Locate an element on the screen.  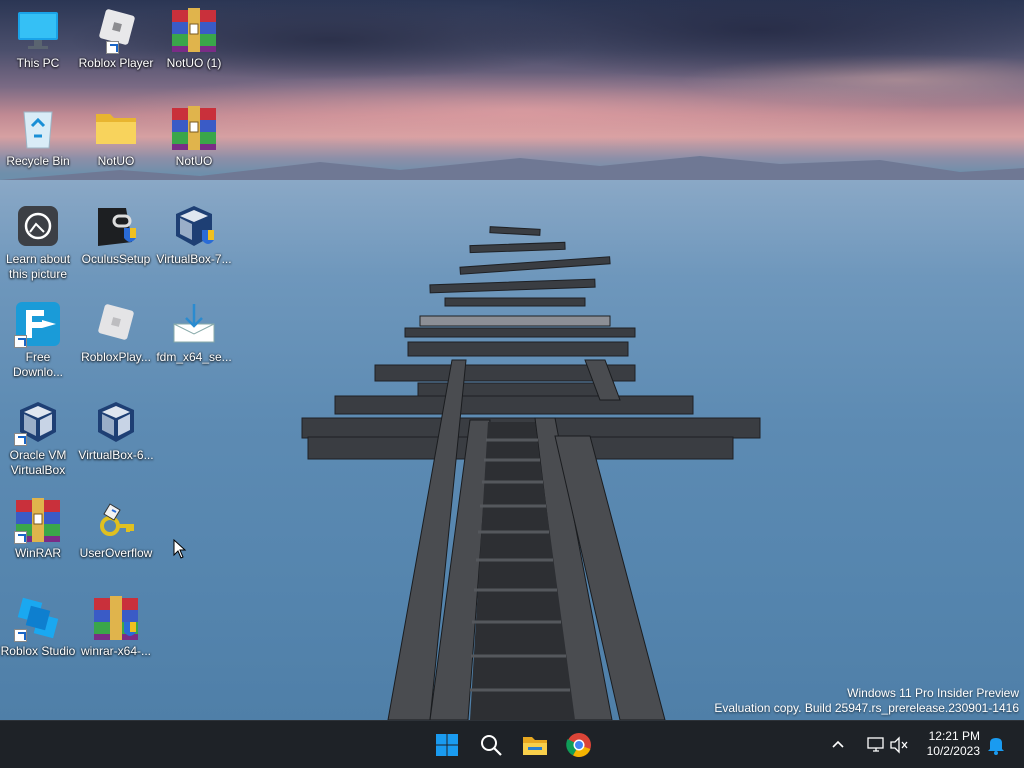
taskbar-file-explorer-button is located at coordinates (535, 745).